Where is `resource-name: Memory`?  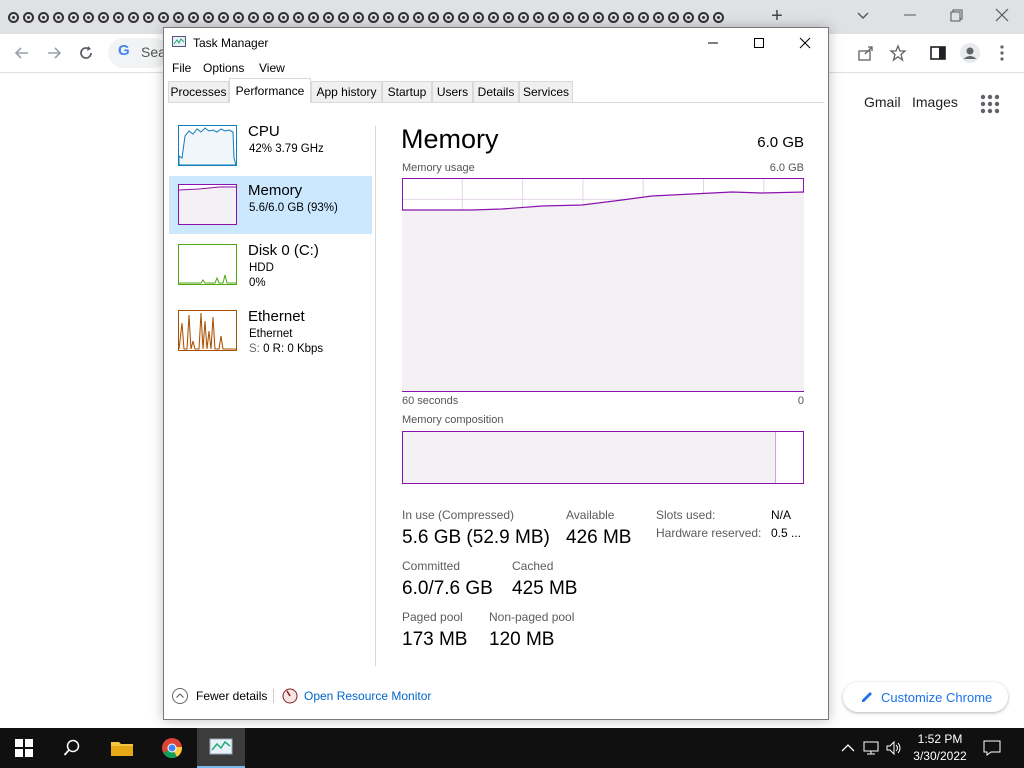
resource-name: Memory is located at coordinates (275, 190).